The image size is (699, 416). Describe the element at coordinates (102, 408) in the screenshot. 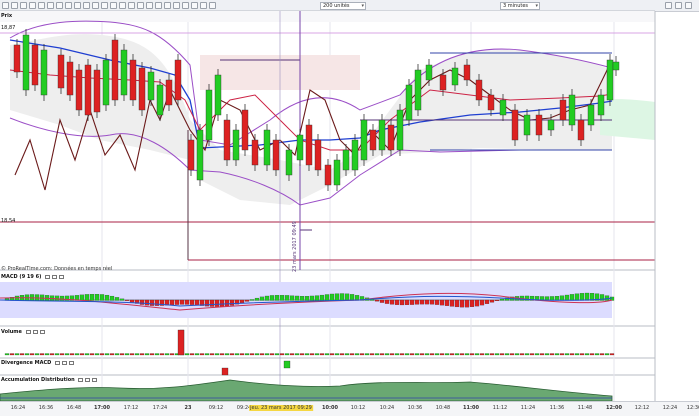

I see `time-tick-label: 17:00` at that location.